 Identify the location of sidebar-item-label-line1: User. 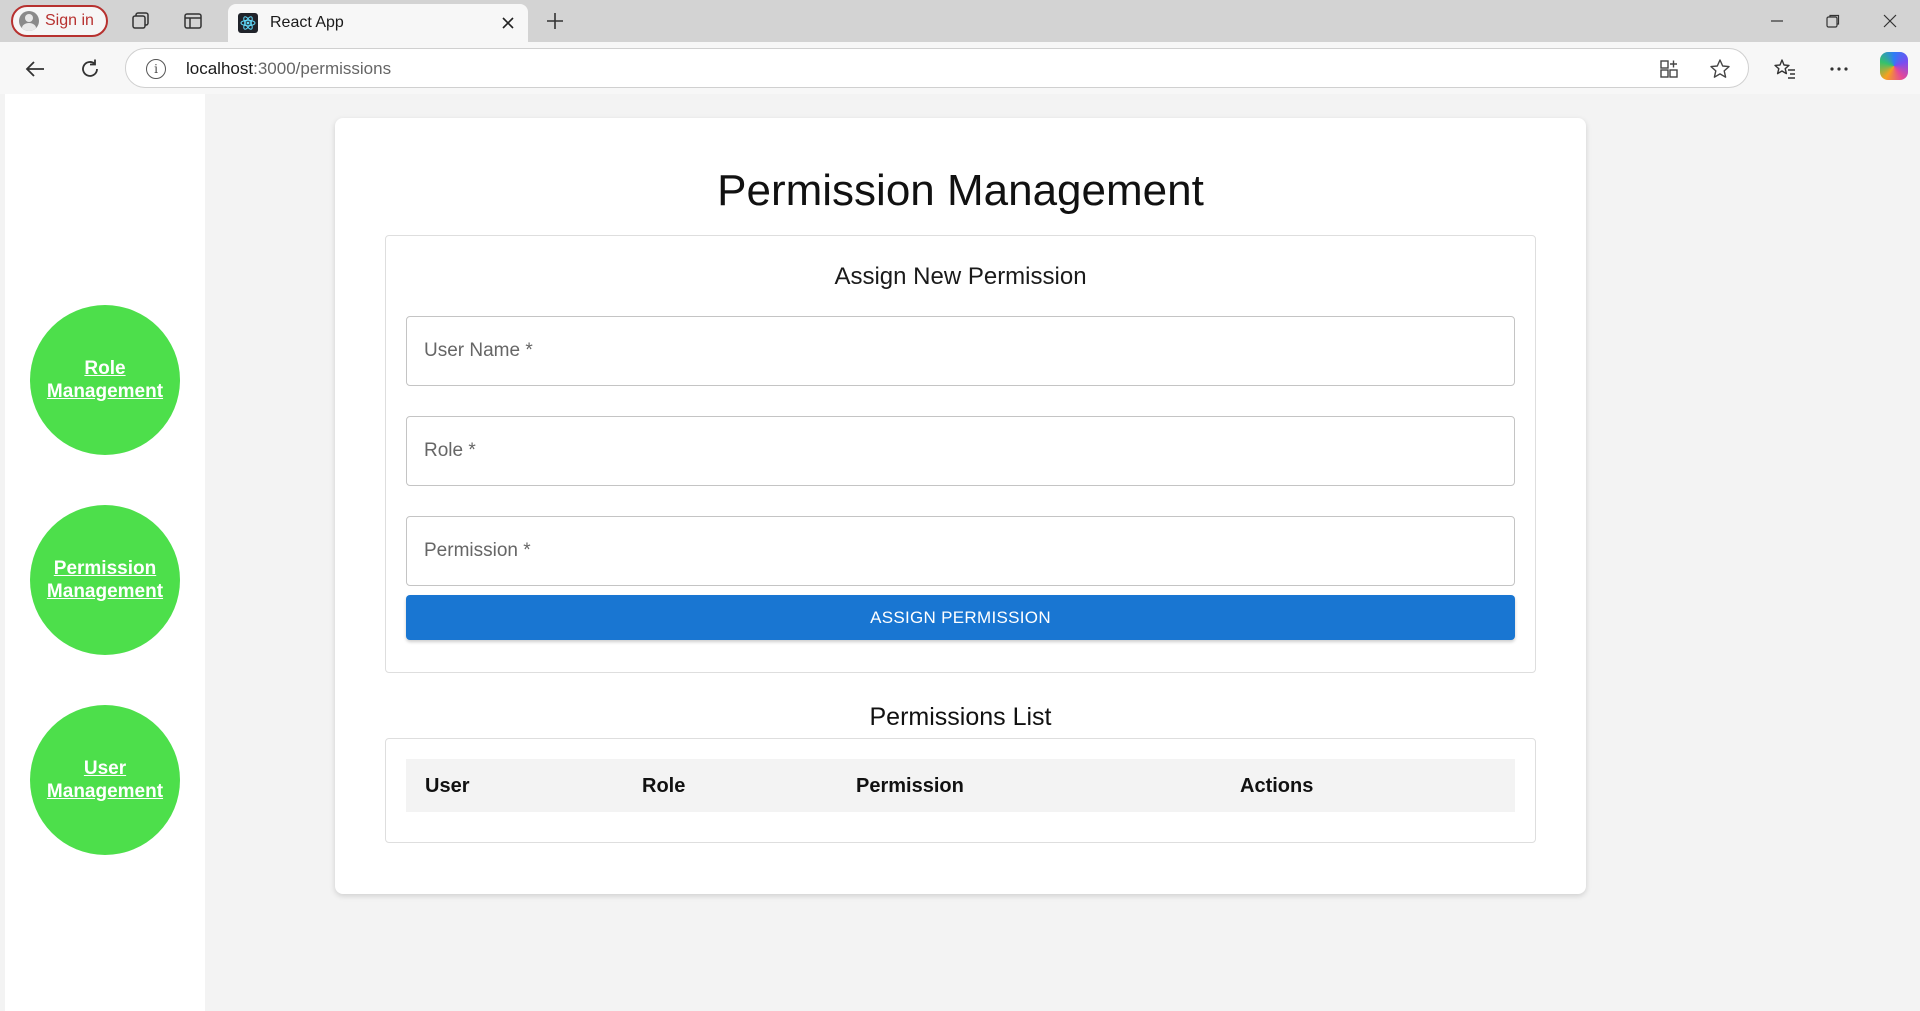
(105, 768).